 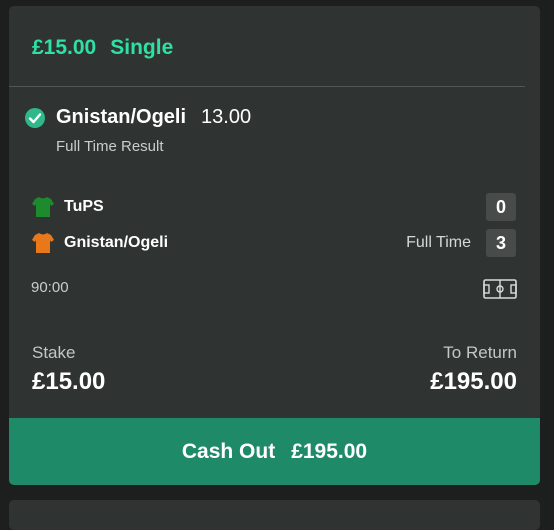 What do you see at coordinates (501, 243) in the screenshot?
I see `away-score: 3` at bounding box center [501, 243].